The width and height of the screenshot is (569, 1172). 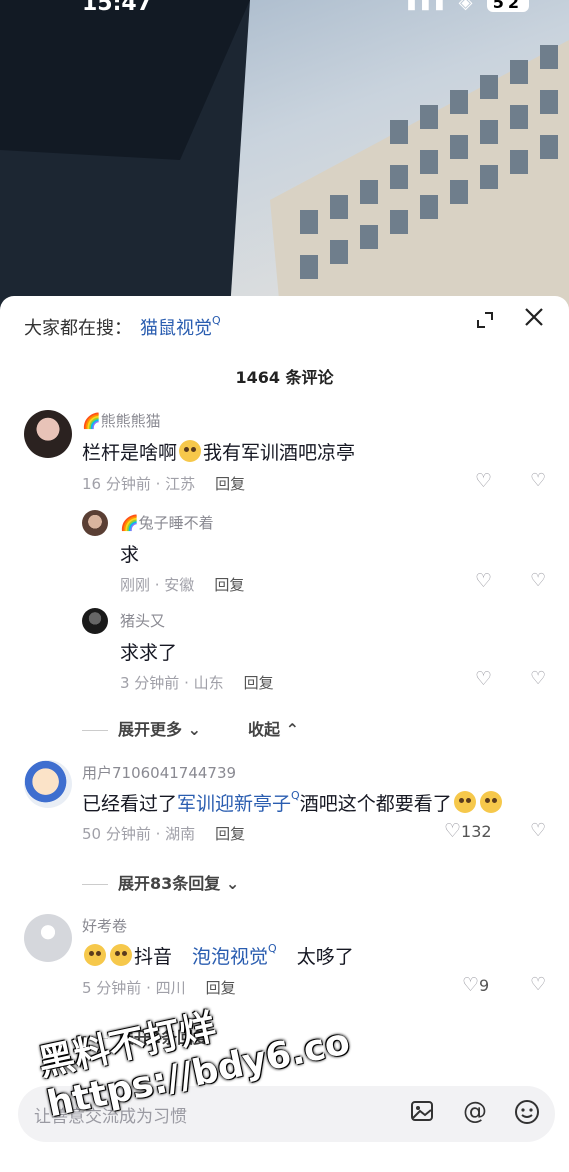 I want to click on comment-meta: 5 分钟前 · 四川 回复, so click(x=159, y=987).